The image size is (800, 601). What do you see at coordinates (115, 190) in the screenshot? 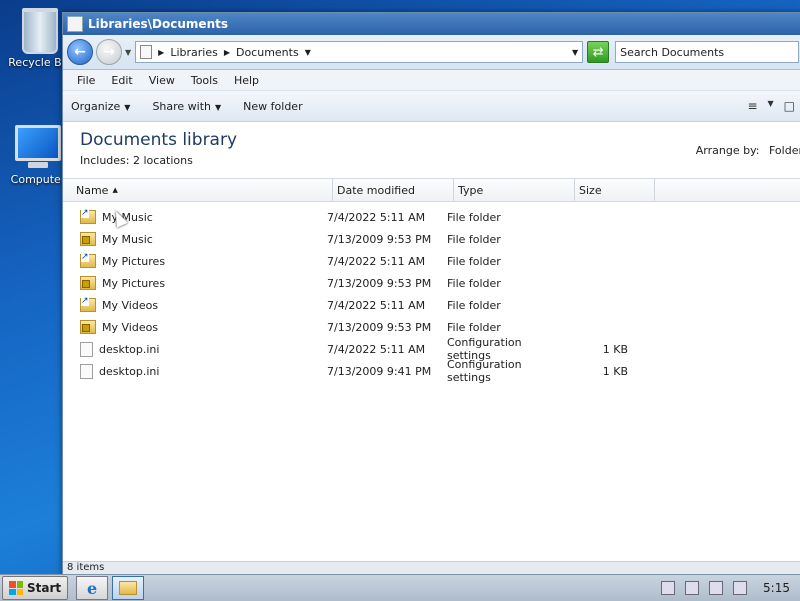
I see `sort-ascending-icon: ▲` at bounding box center [115, 190].